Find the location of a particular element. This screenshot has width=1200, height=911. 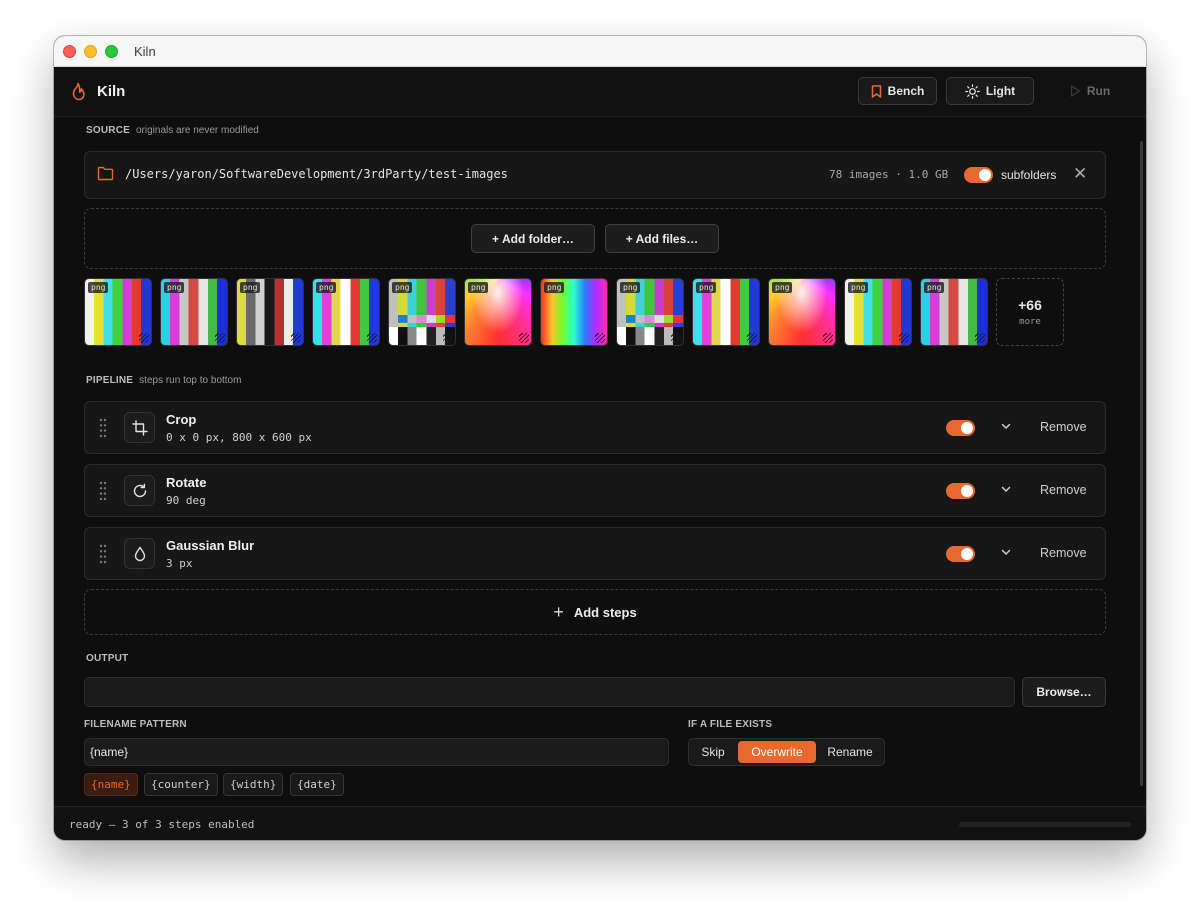

if-file-exists-selector: Skip Overwrite Rename is located at coordinates (786, 752).